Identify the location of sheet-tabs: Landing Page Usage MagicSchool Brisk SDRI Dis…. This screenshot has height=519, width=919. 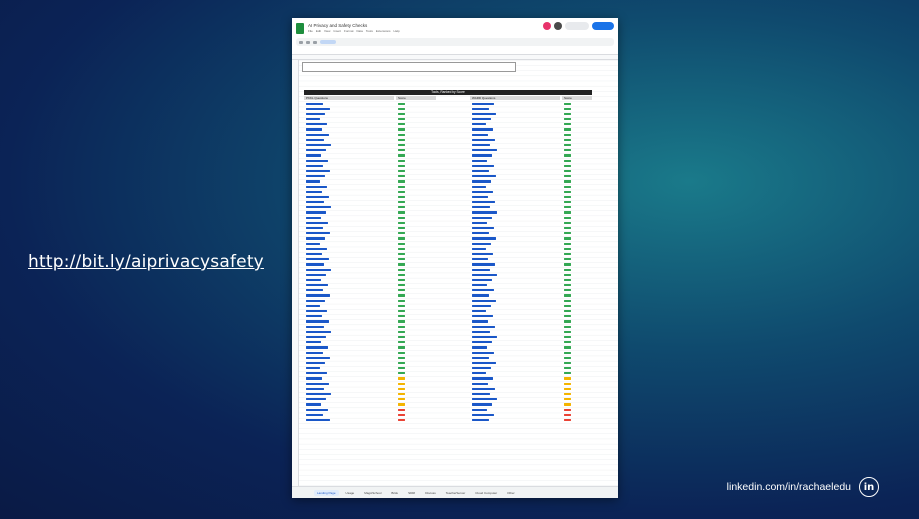
(455, 492).